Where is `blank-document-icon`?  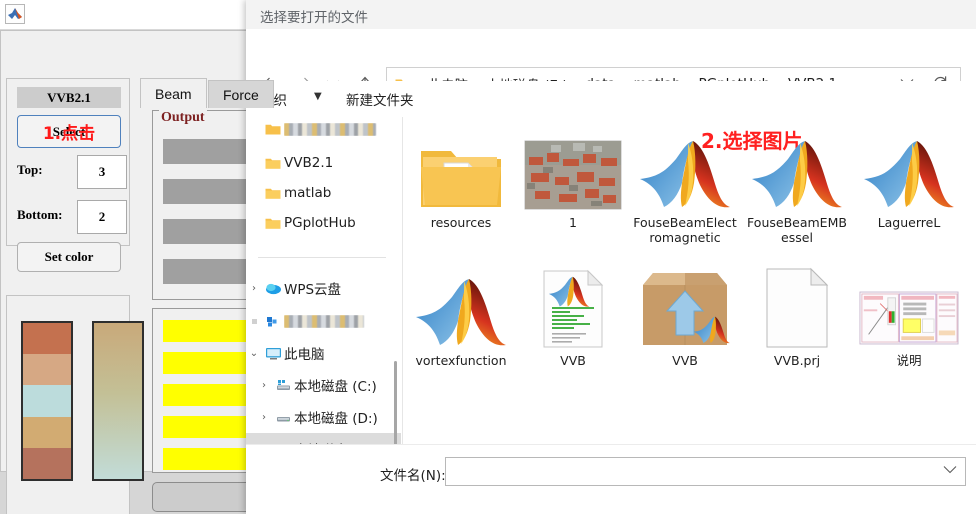 blank-document-icon is located at coordinates (797, 308).